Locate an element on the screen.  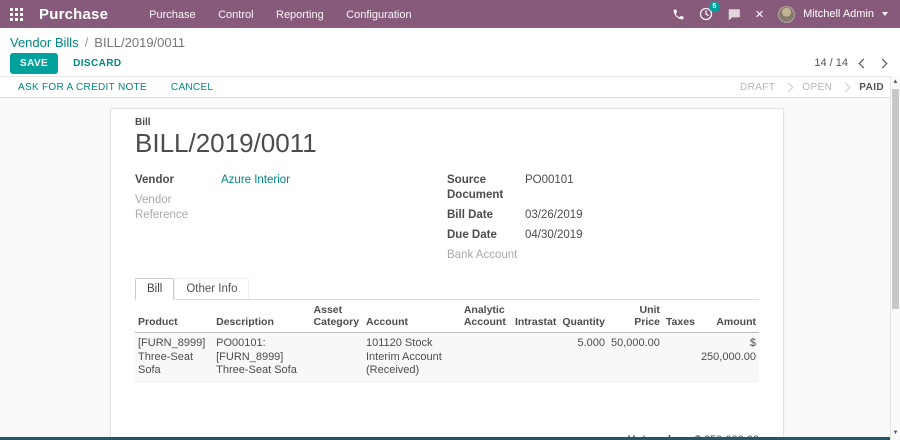
notebook-tabs: Bill Other Info is located at coordinates (447, 288).